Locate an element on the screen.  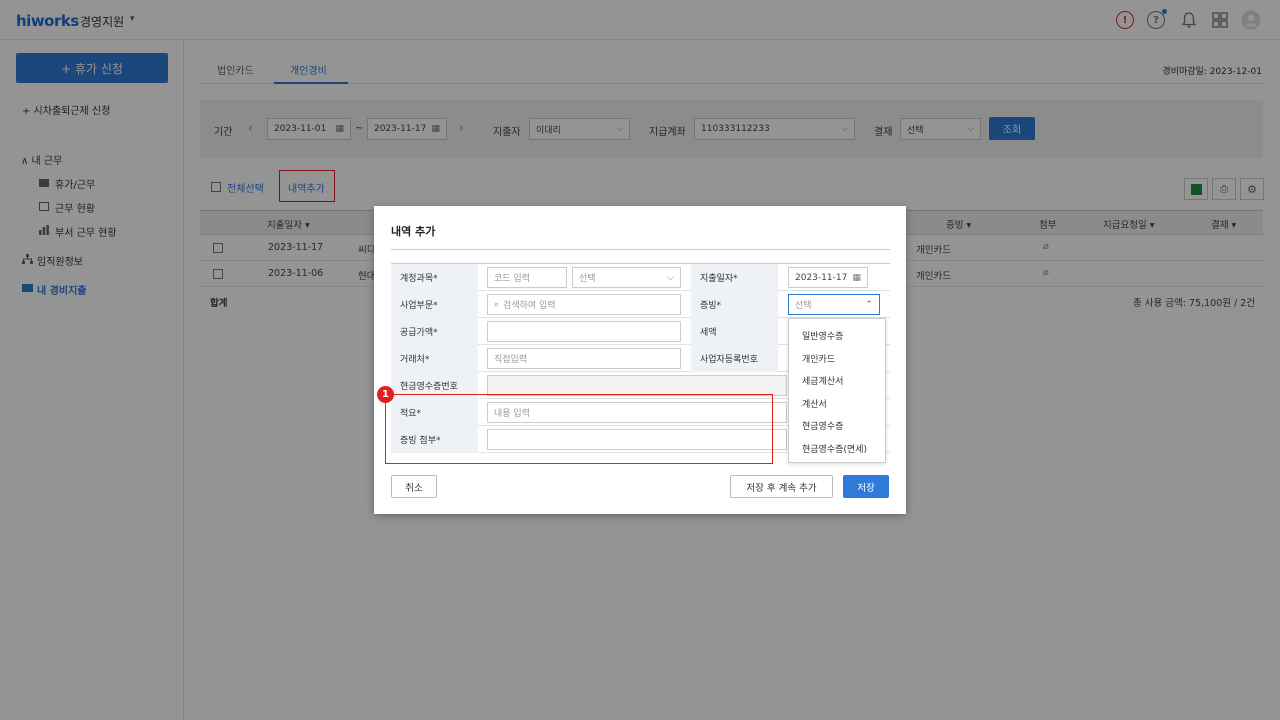
supply-amount-input is located at coordinates (584, 331).